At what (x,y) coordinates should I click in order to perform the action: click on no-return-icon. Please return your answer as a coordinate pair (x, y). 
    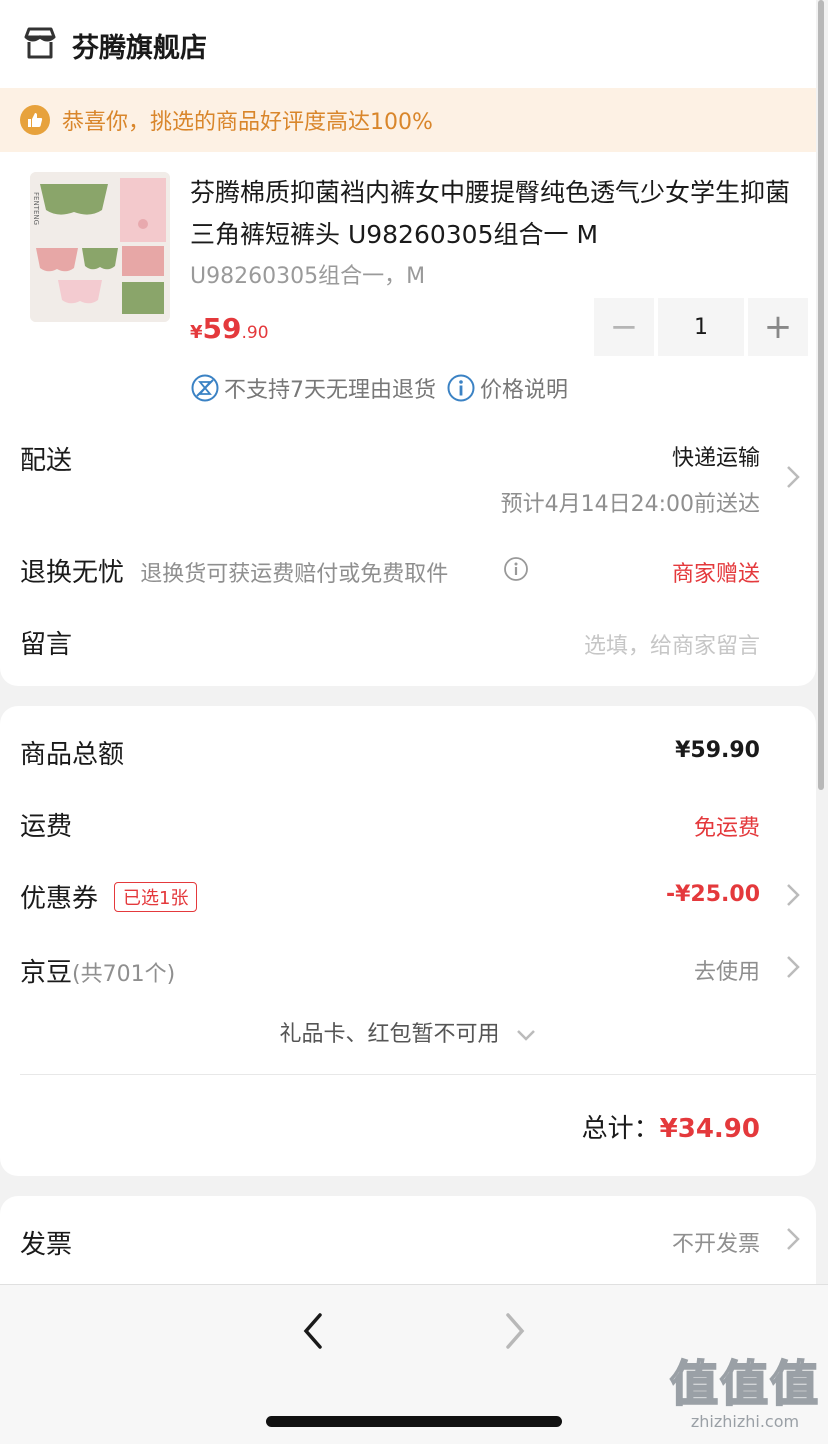
    Looking at the image, I should click on (205, 388).